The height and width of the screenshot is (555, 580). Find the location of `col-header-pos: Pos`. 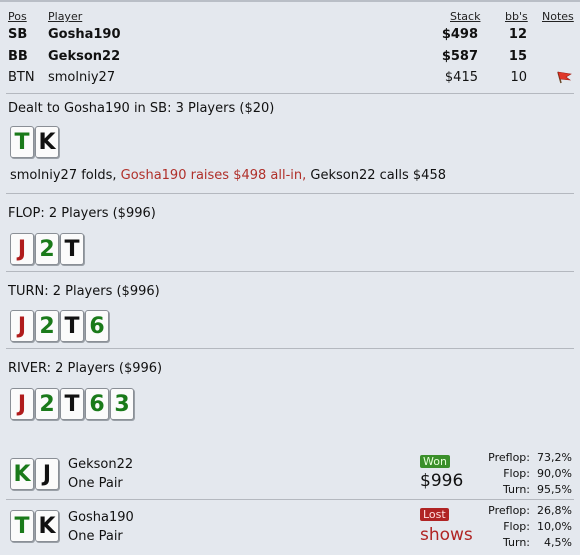

col-header-pos: Pos is located at coordinates (17, 16).